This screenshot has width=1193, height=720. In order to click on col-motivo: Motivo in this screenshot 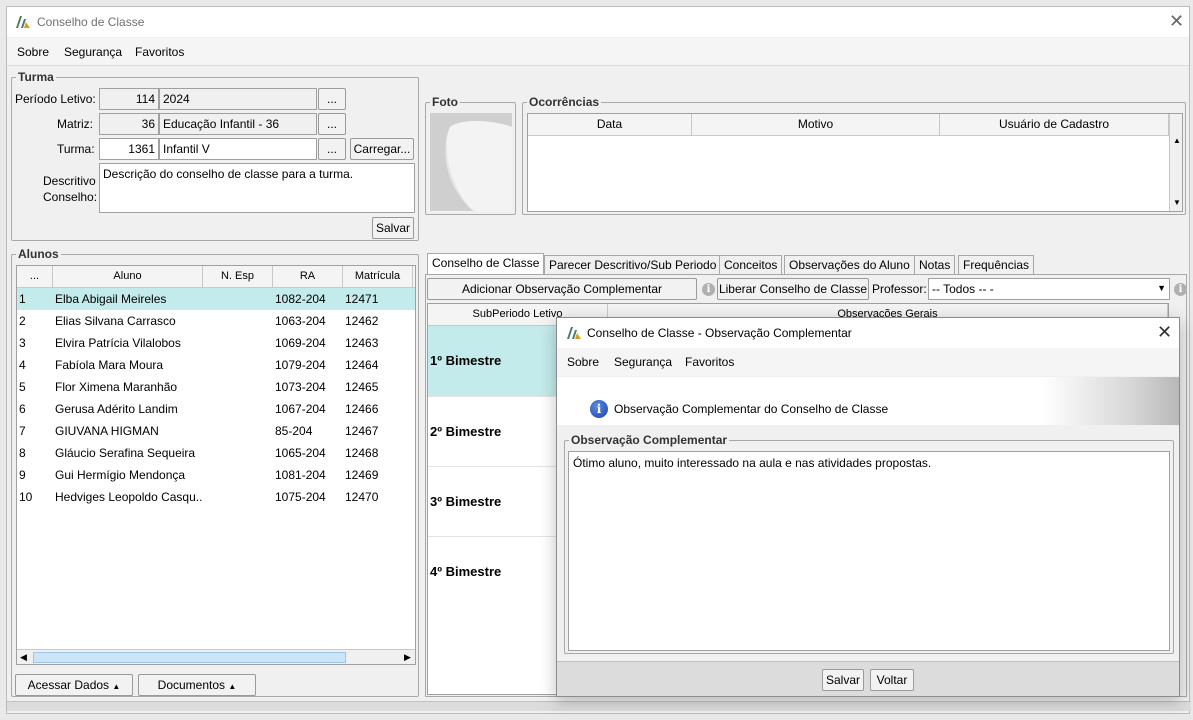, I will do `click(816, 125)`.